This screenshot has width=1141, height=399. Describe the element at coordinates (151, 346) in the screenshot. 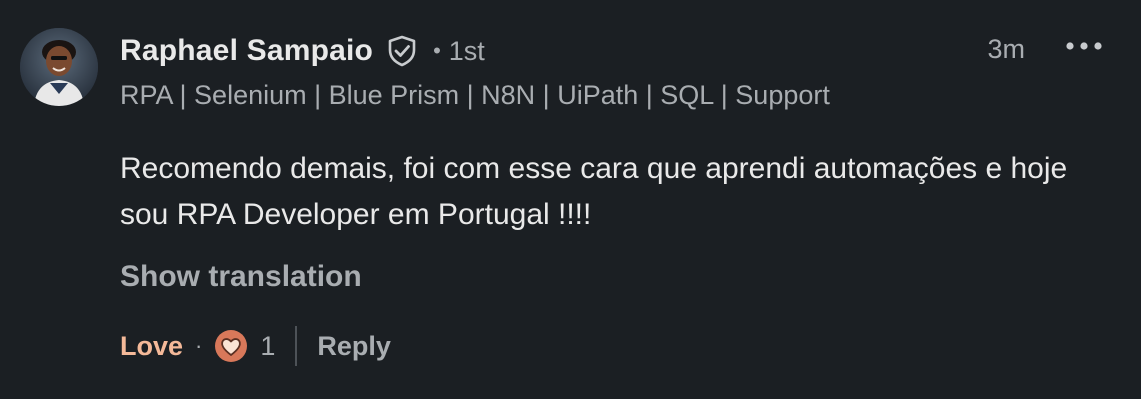

I see `love-reaction-button: Love` at that location.